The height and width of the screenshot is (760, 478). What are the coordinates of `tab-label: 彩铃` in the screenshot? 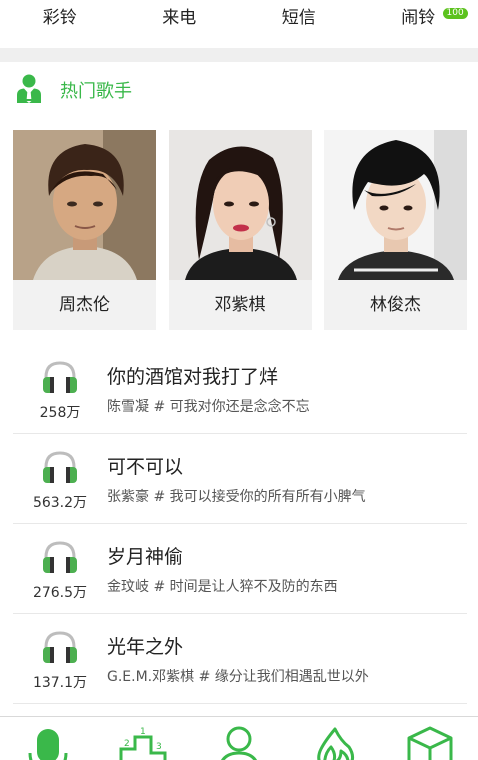 It's located at (59, 18).